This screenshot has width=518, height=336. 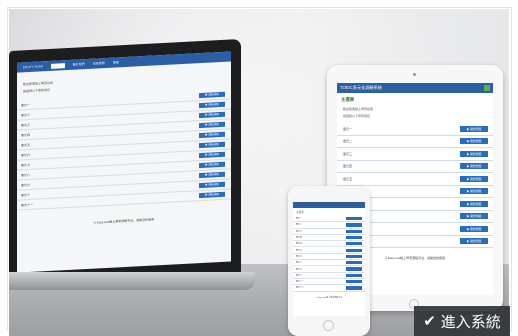 What do you see at coordinates (299, 250) in the screenshot?
I see `phone-unit-row-label: 單元六` at bounding box center [299, 250].